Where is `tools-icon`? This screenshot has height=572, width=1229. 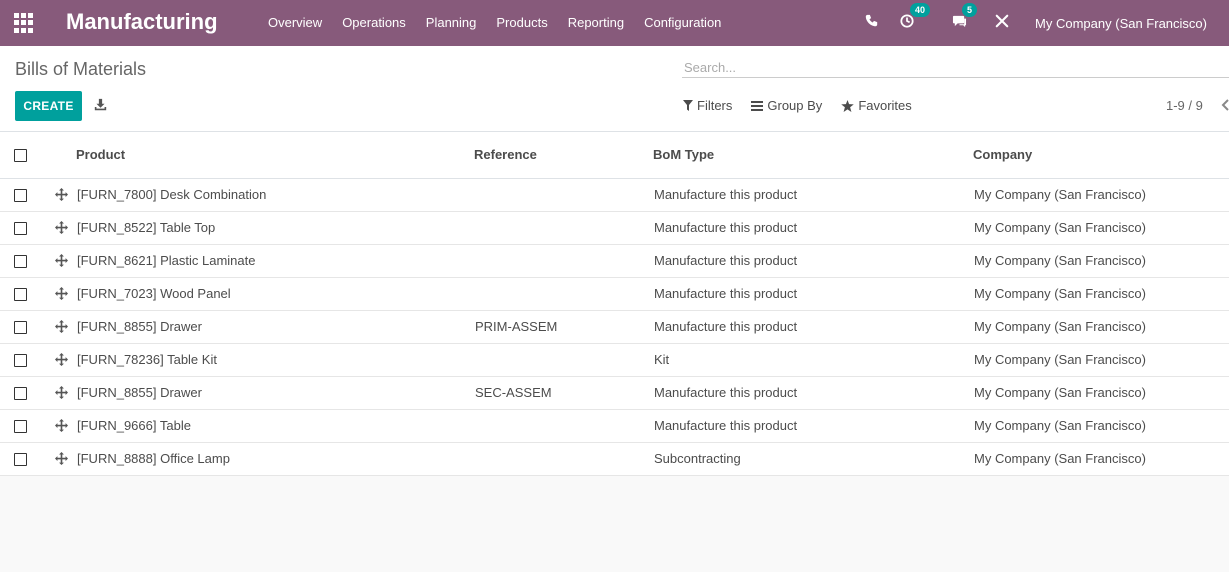 tools-icon is located at coordinates (1002, 23).